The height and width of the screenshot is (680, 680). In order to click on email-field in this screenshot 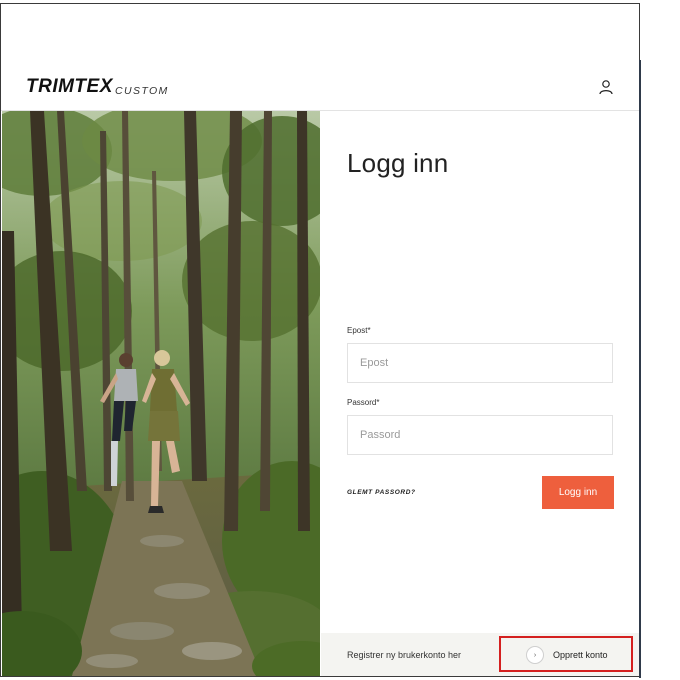, I will do `click(480, 363)`.